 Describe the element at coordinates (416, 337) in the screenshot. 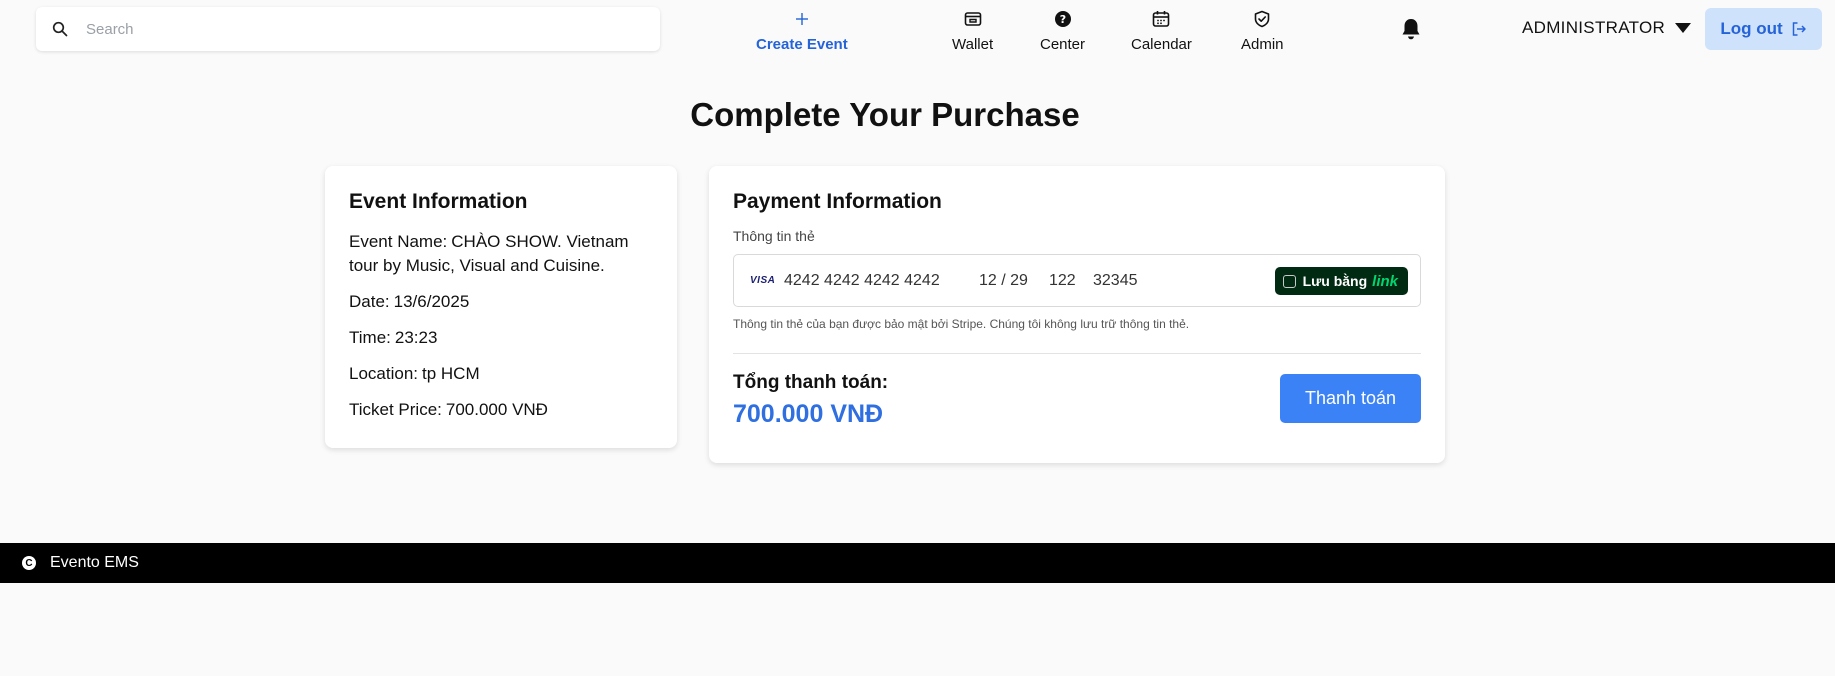

I see `event-time-value: 23:23` at that location.